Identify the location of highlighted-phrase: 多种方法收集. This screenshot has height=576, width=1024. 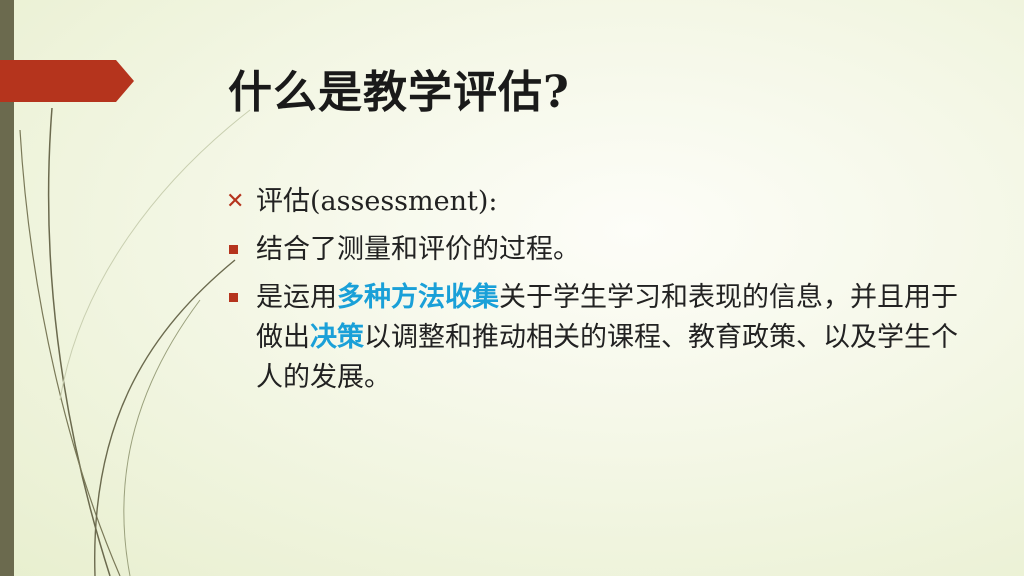
(418, 297).